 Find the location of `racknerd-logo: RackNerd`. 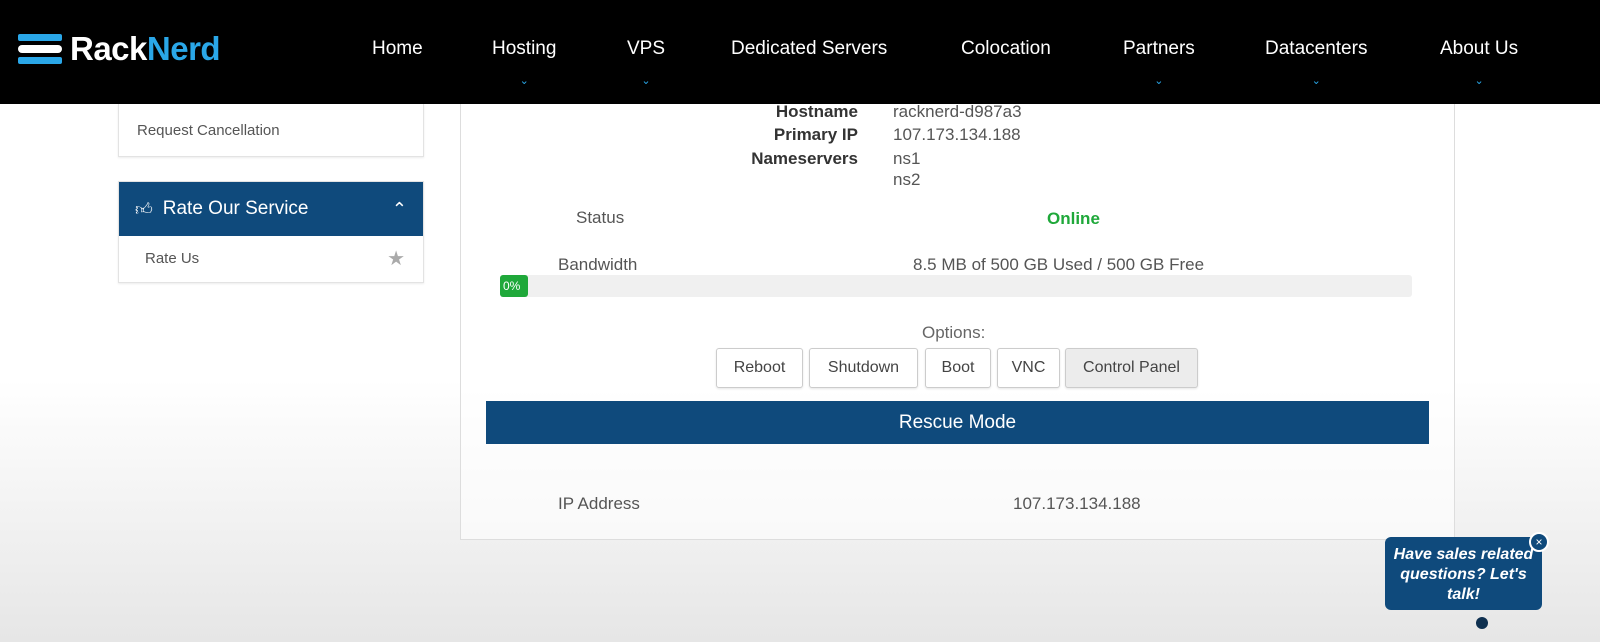

racknerd-logo: RackNerd is located at coordinates (119, 49).